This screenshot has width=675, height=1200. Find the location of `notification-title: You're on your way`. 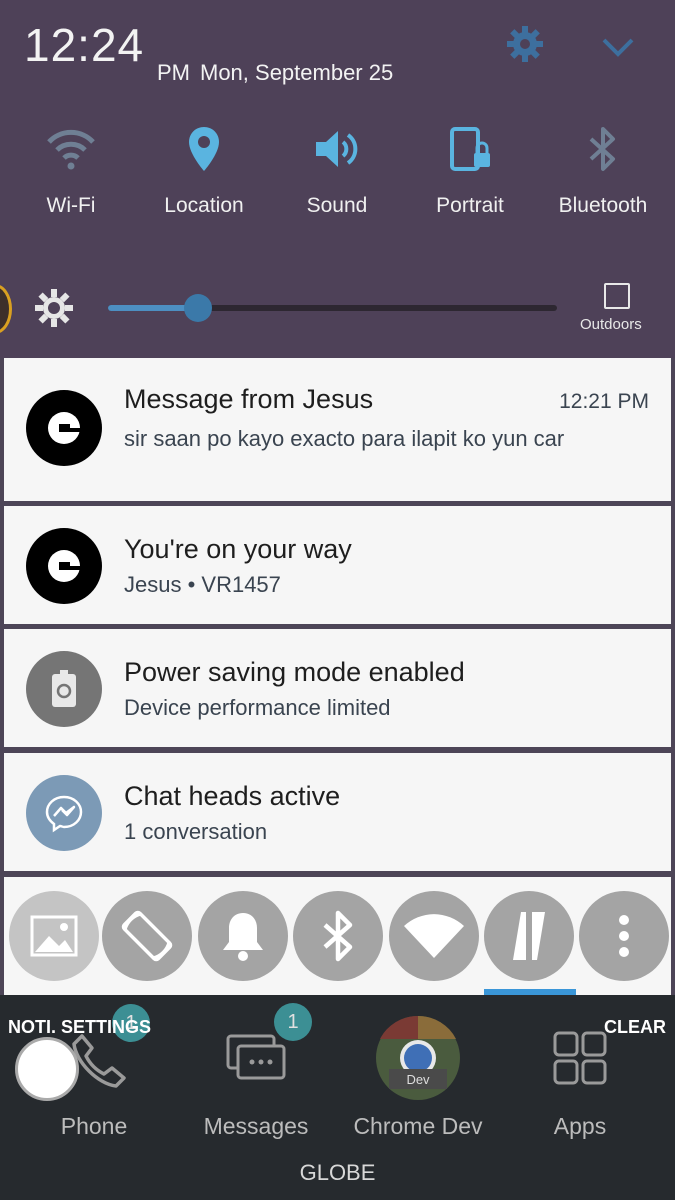

notification-title: You're on your way is located at coordinates (238, 549).